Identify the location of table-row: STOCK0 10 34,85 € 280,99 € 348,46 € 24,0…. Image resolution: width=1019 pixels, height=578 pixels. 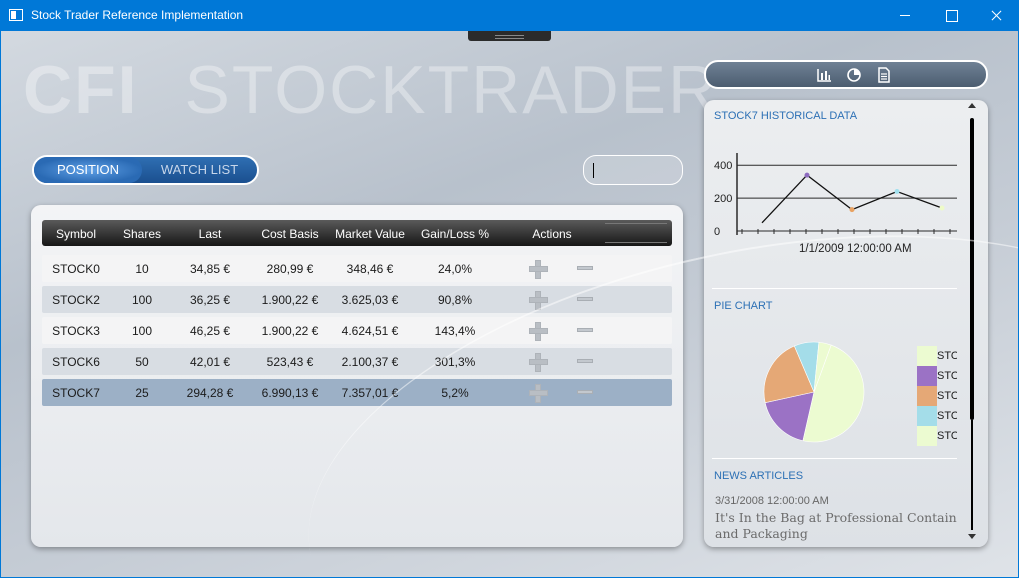
(357, 268).